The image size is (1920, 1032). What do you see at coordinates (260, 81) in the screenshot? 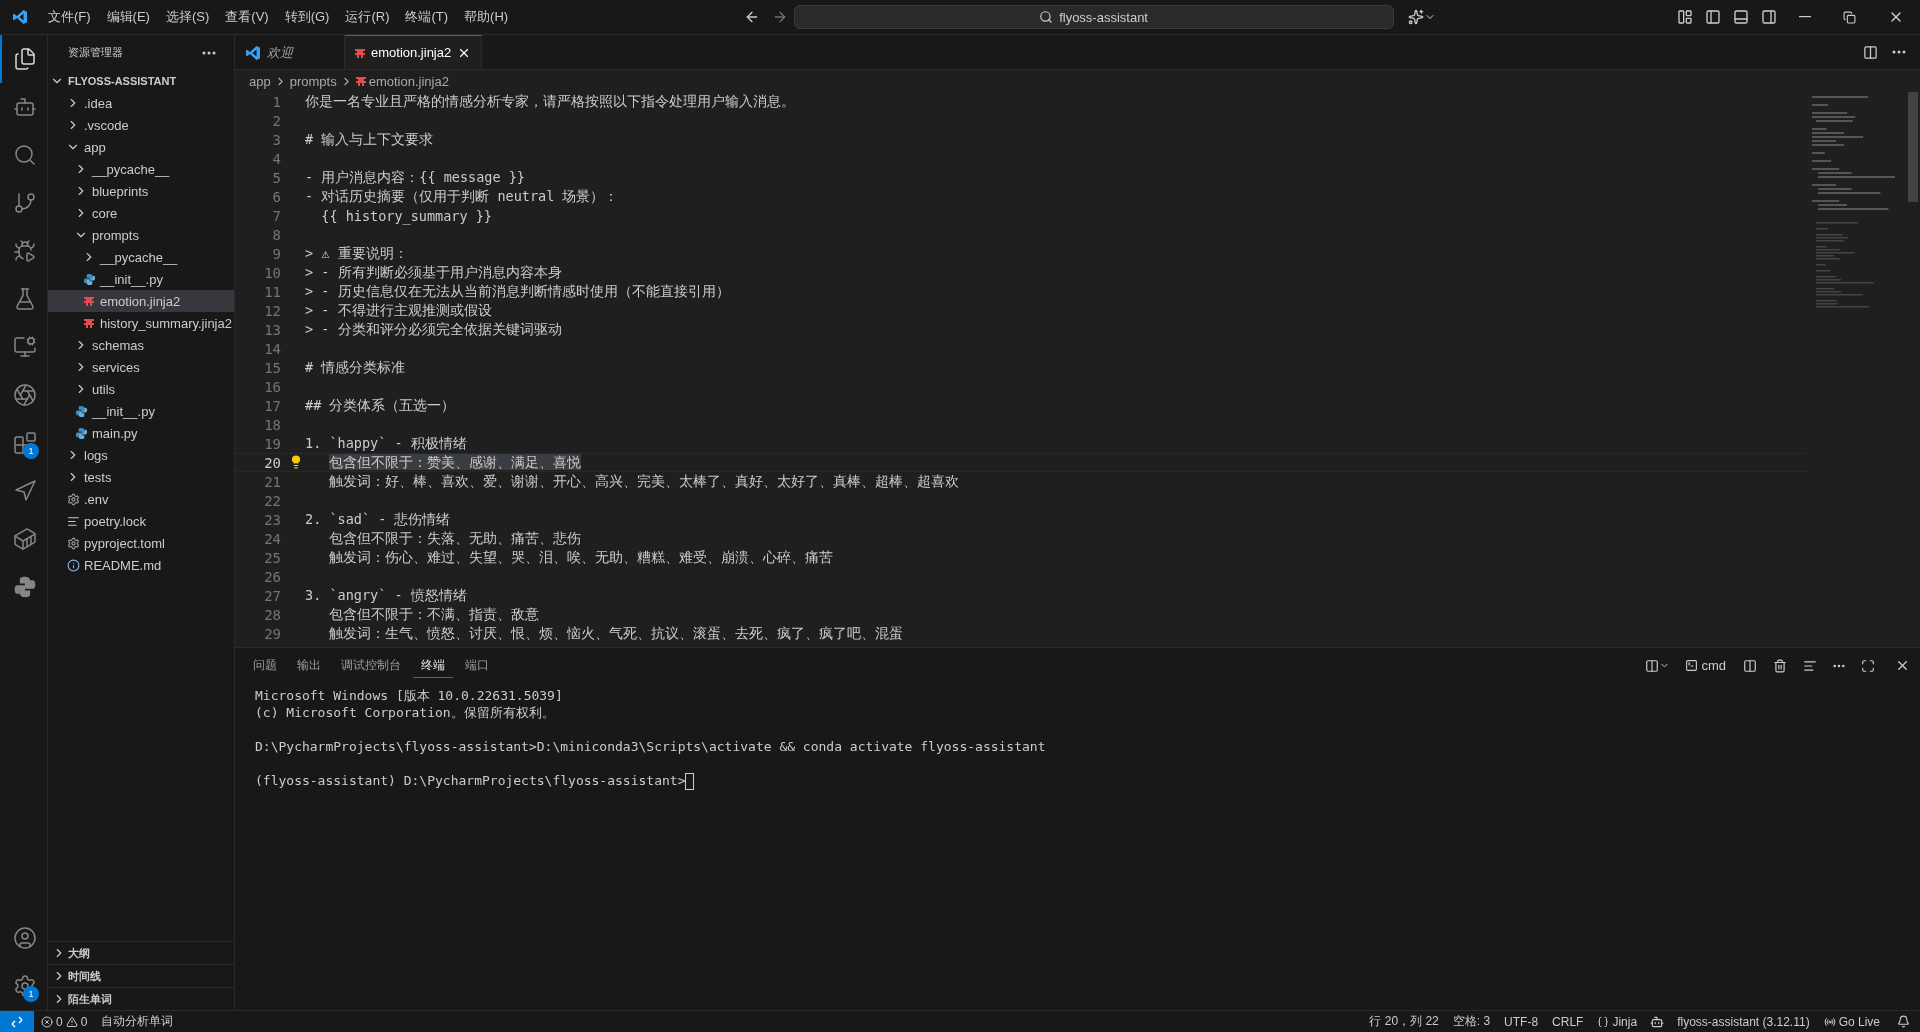
I see `breadcrumb-item: app` at bounding box center [260, 81].